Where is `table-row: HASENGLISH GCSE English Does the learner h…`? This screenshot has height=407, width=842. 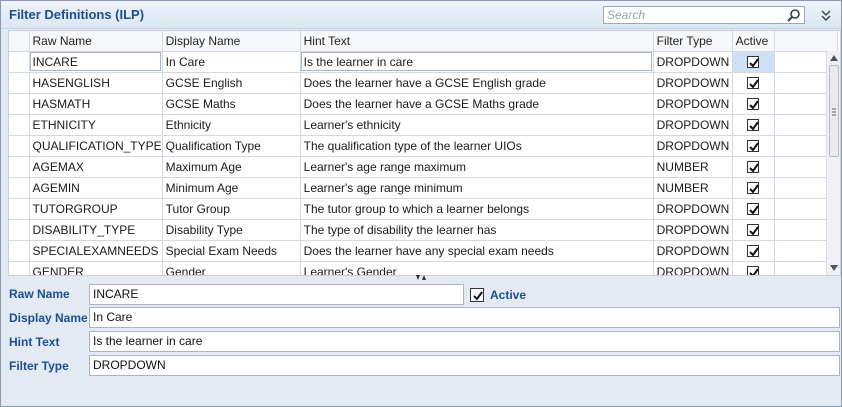 table-row: HASENGLISH GCSE English Does the learner h… is located at coordinates (423, 83).